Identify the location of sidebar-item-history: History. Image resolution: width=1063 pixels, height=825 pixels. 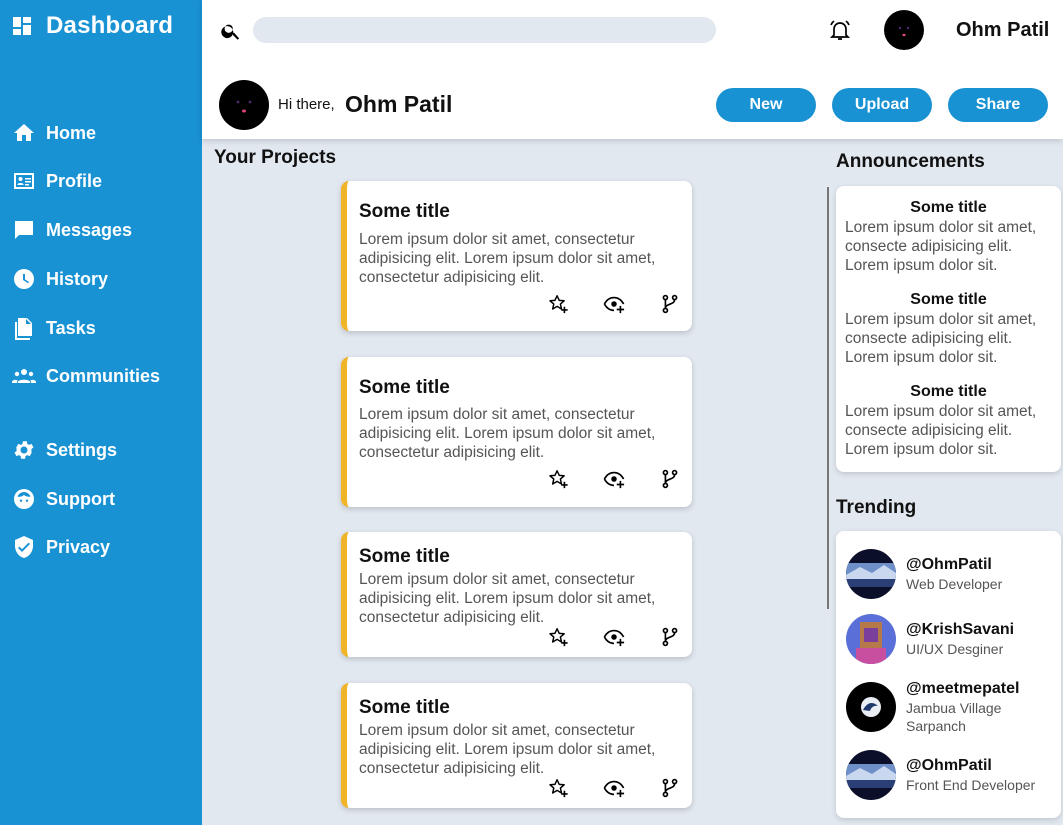
(60, 279).